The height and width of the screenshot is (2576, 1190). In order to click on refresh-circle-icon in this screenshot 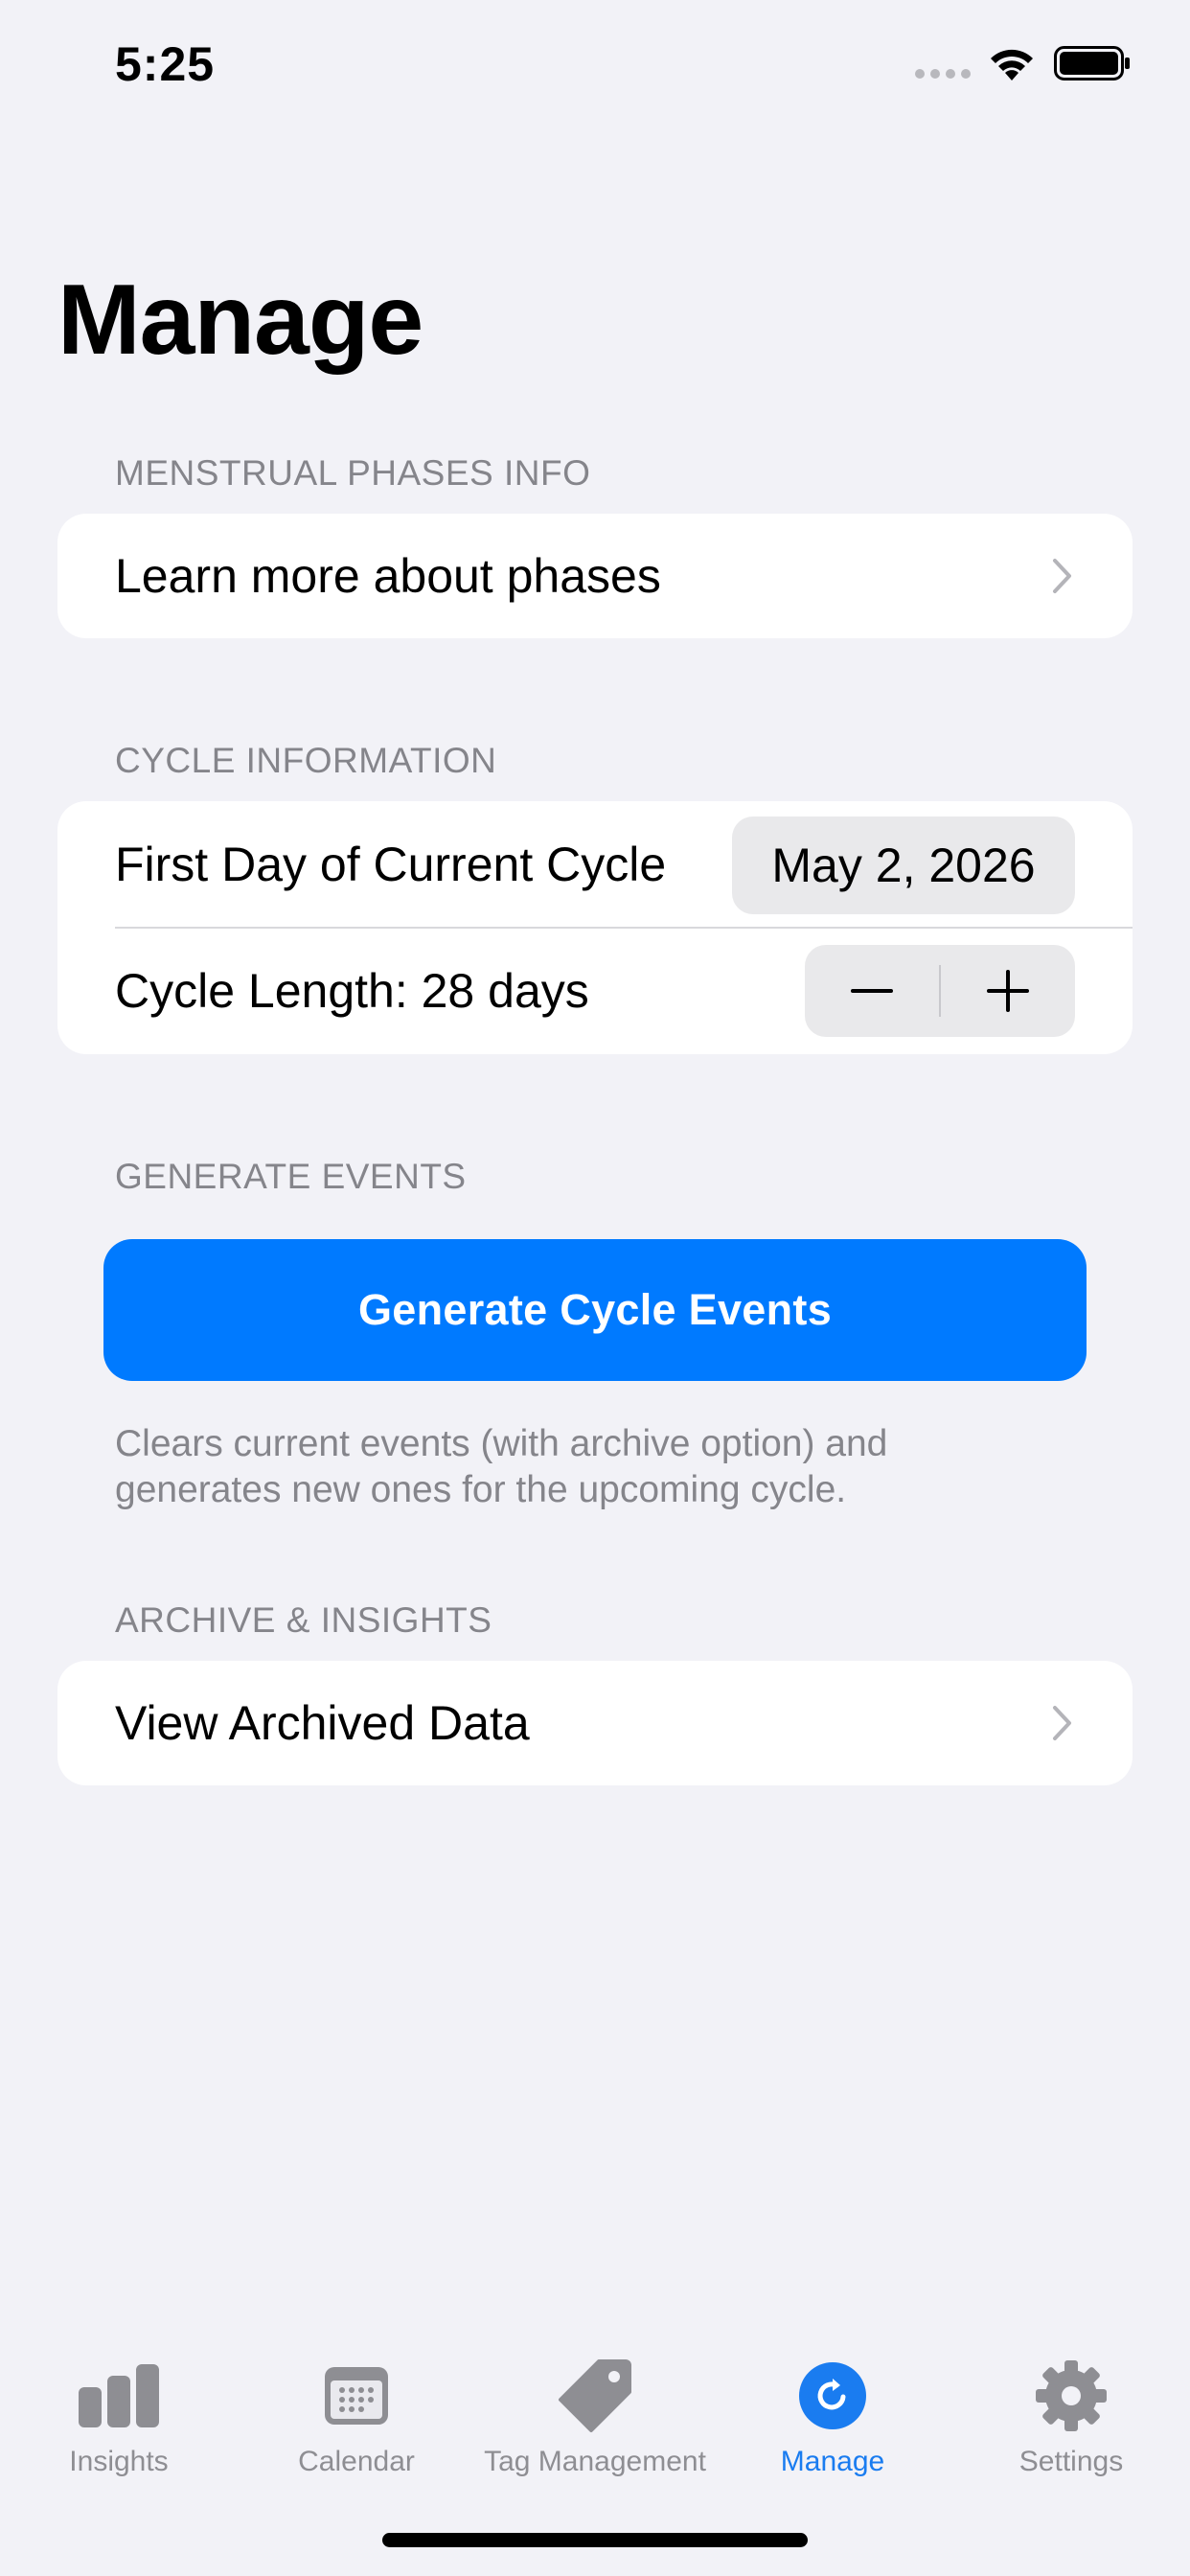, I will do `click(833, 2395)`.